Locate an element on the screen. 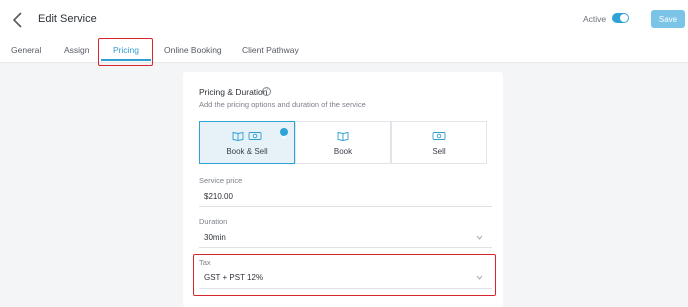 This screenshot has width=688, height=307. pricing-tab-highlight is located at coordinates (125, 52).